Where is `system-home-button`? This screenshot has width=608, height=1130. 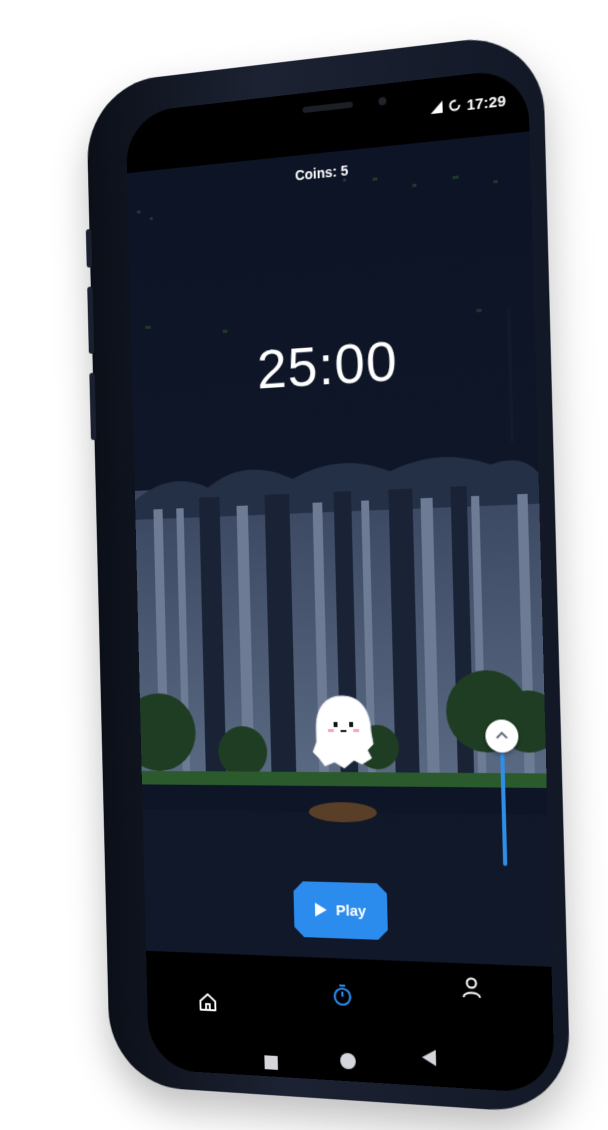 system-home-button is located at coordinates (348, 1060).